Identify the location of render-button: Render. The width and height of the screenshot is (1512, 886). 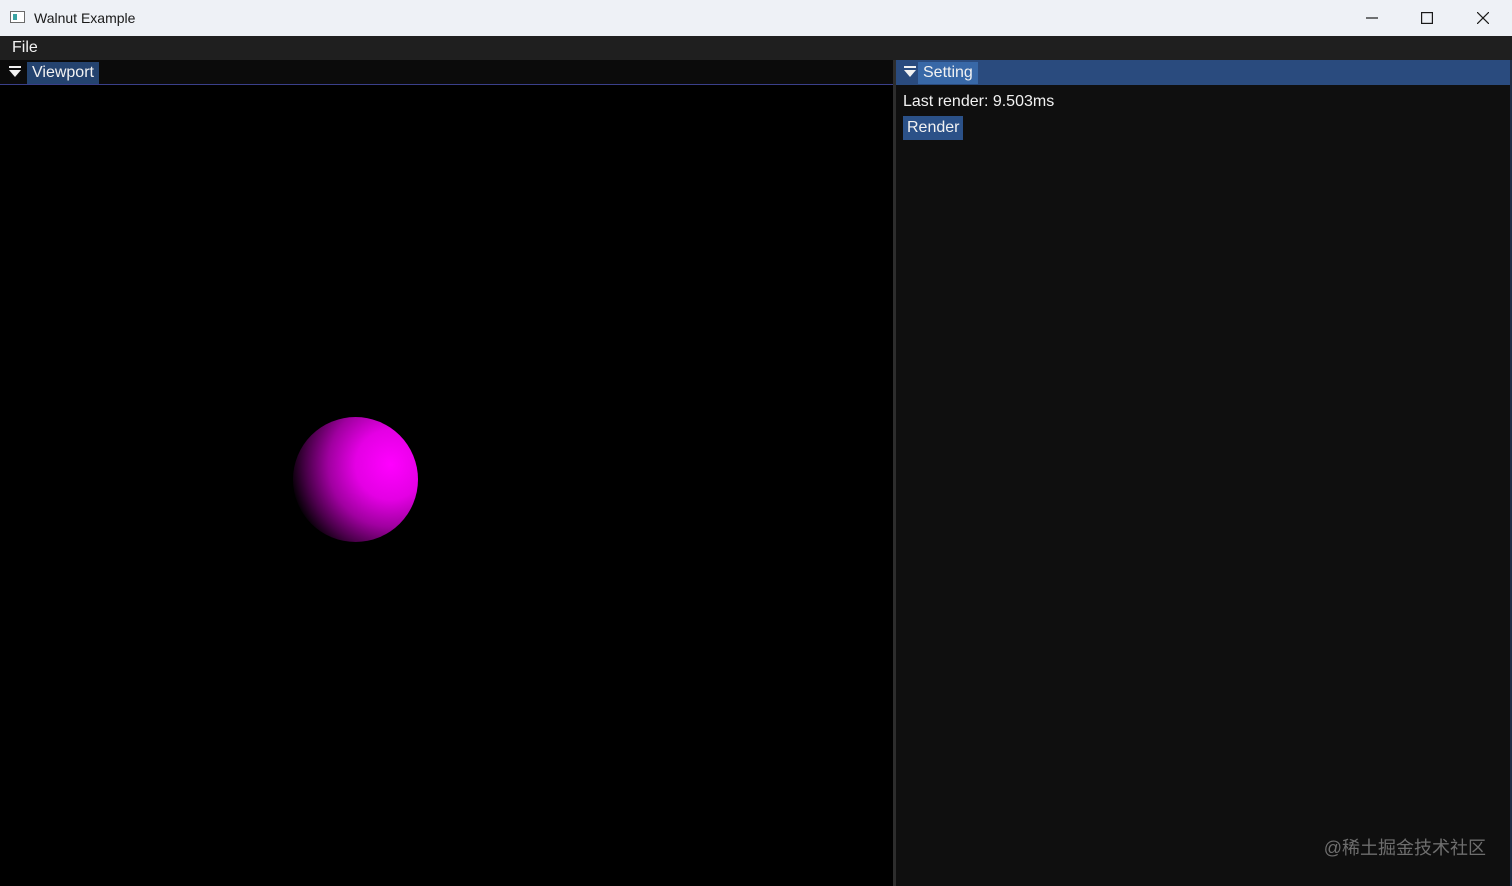
(933, 128).